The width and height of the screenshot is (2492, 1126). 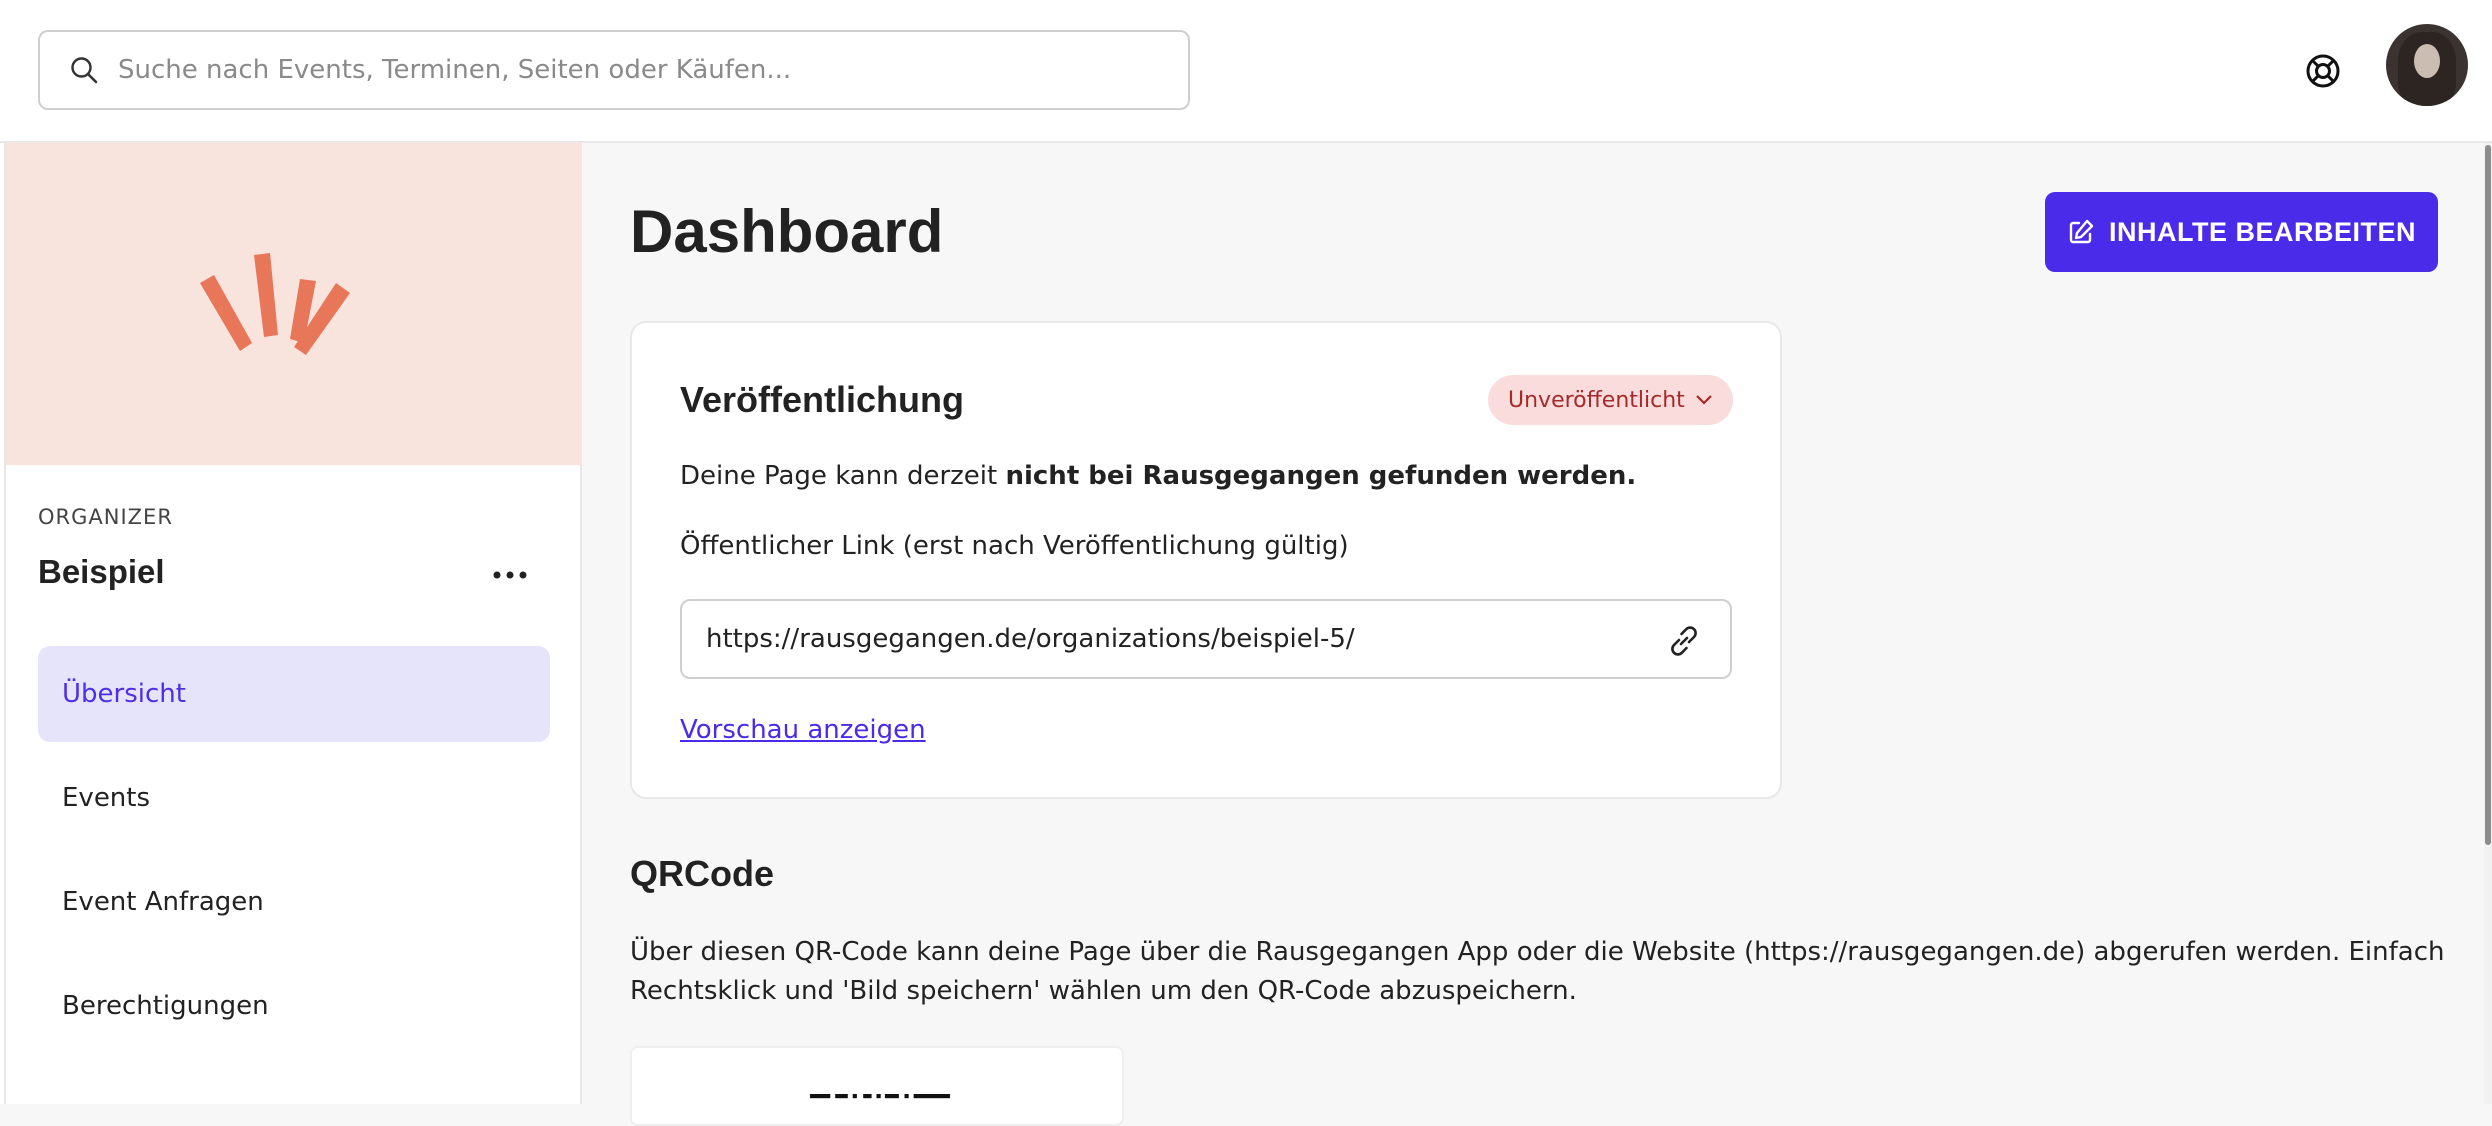 I want to click on edit-button-label: INHALTE BEARBEITEN, so click(x=2262, y=231).